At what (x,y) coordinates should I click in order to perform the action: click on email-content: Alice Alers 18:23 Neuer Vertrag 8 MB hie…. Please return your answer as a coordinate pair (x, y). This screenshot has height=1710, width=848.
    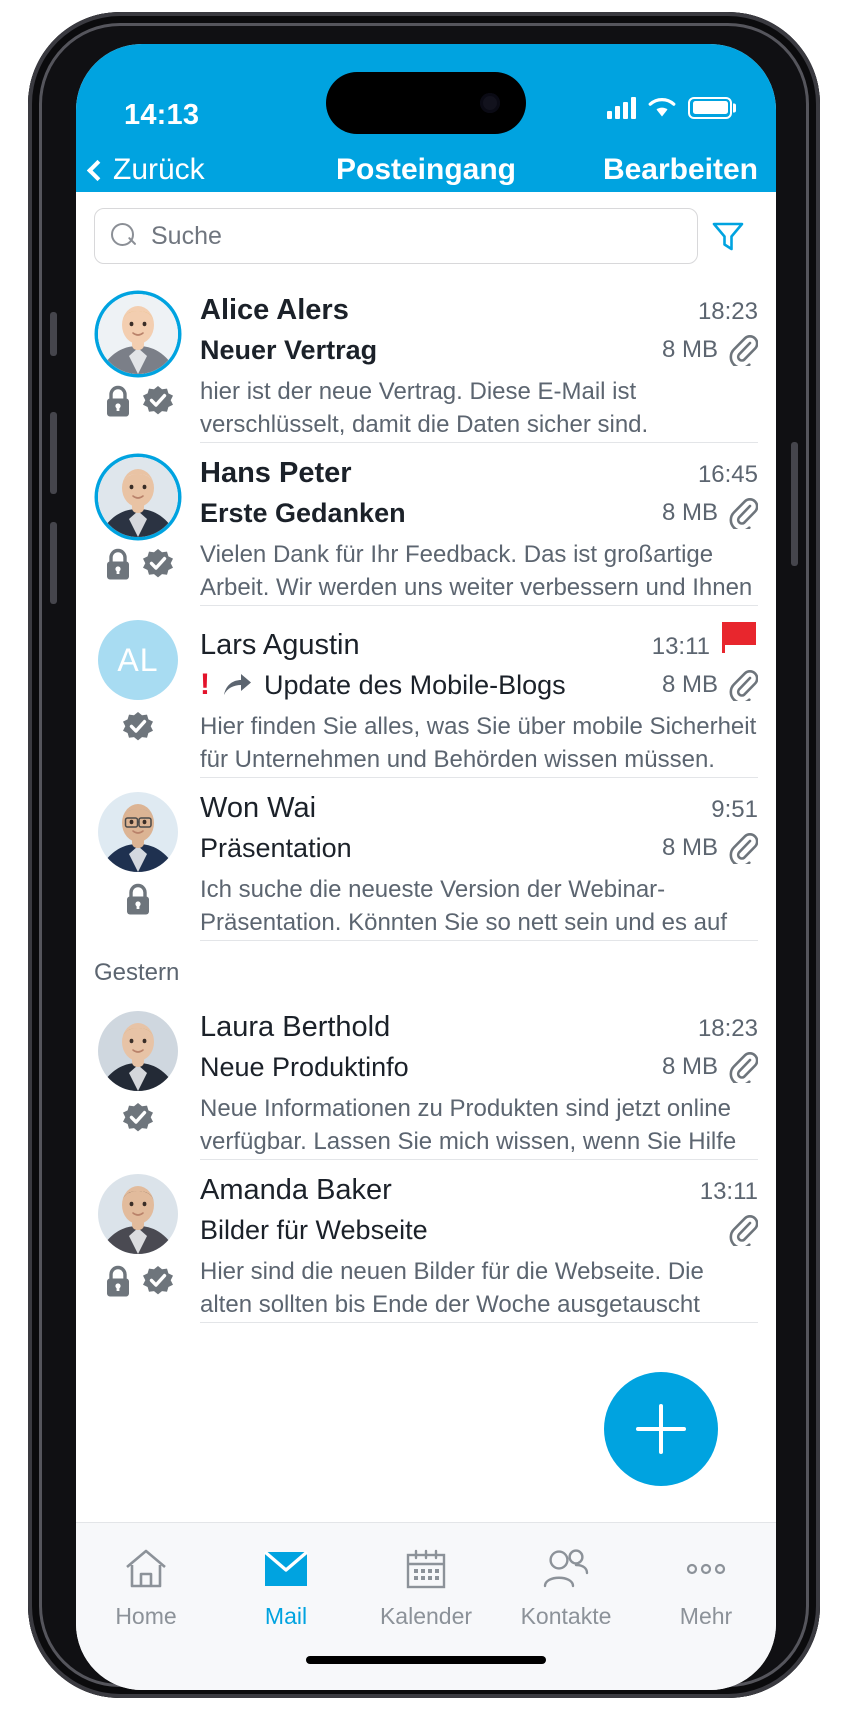
    Looking at the image, I should click on (488, 368).